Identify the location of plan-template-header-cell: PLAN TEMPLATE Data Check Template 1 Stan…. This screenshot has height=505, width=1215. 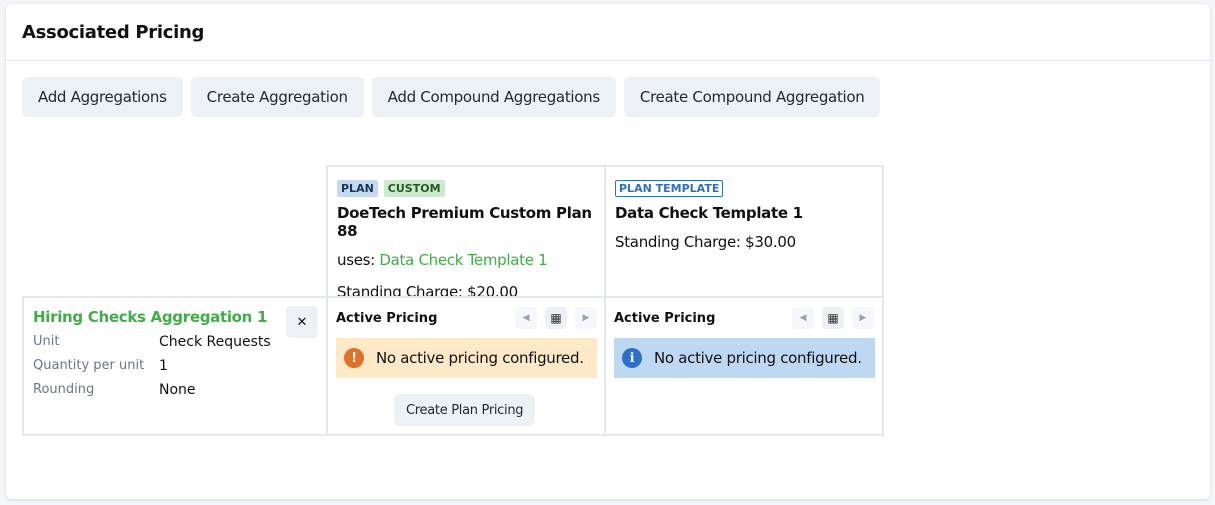
(744, 232).